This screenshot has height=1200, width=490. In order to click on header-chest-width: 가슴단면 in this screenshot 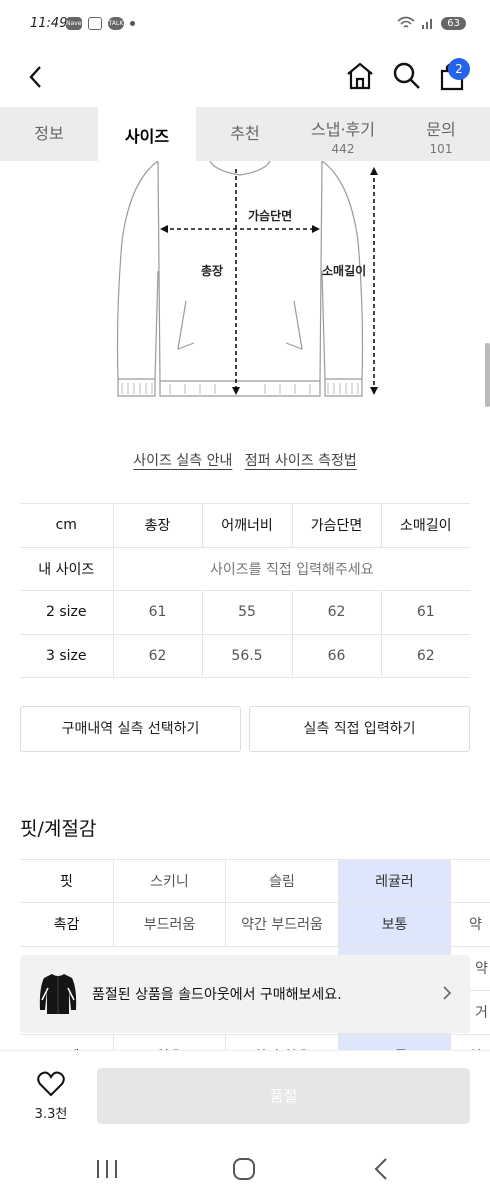, I will do `click(336, 525)`.